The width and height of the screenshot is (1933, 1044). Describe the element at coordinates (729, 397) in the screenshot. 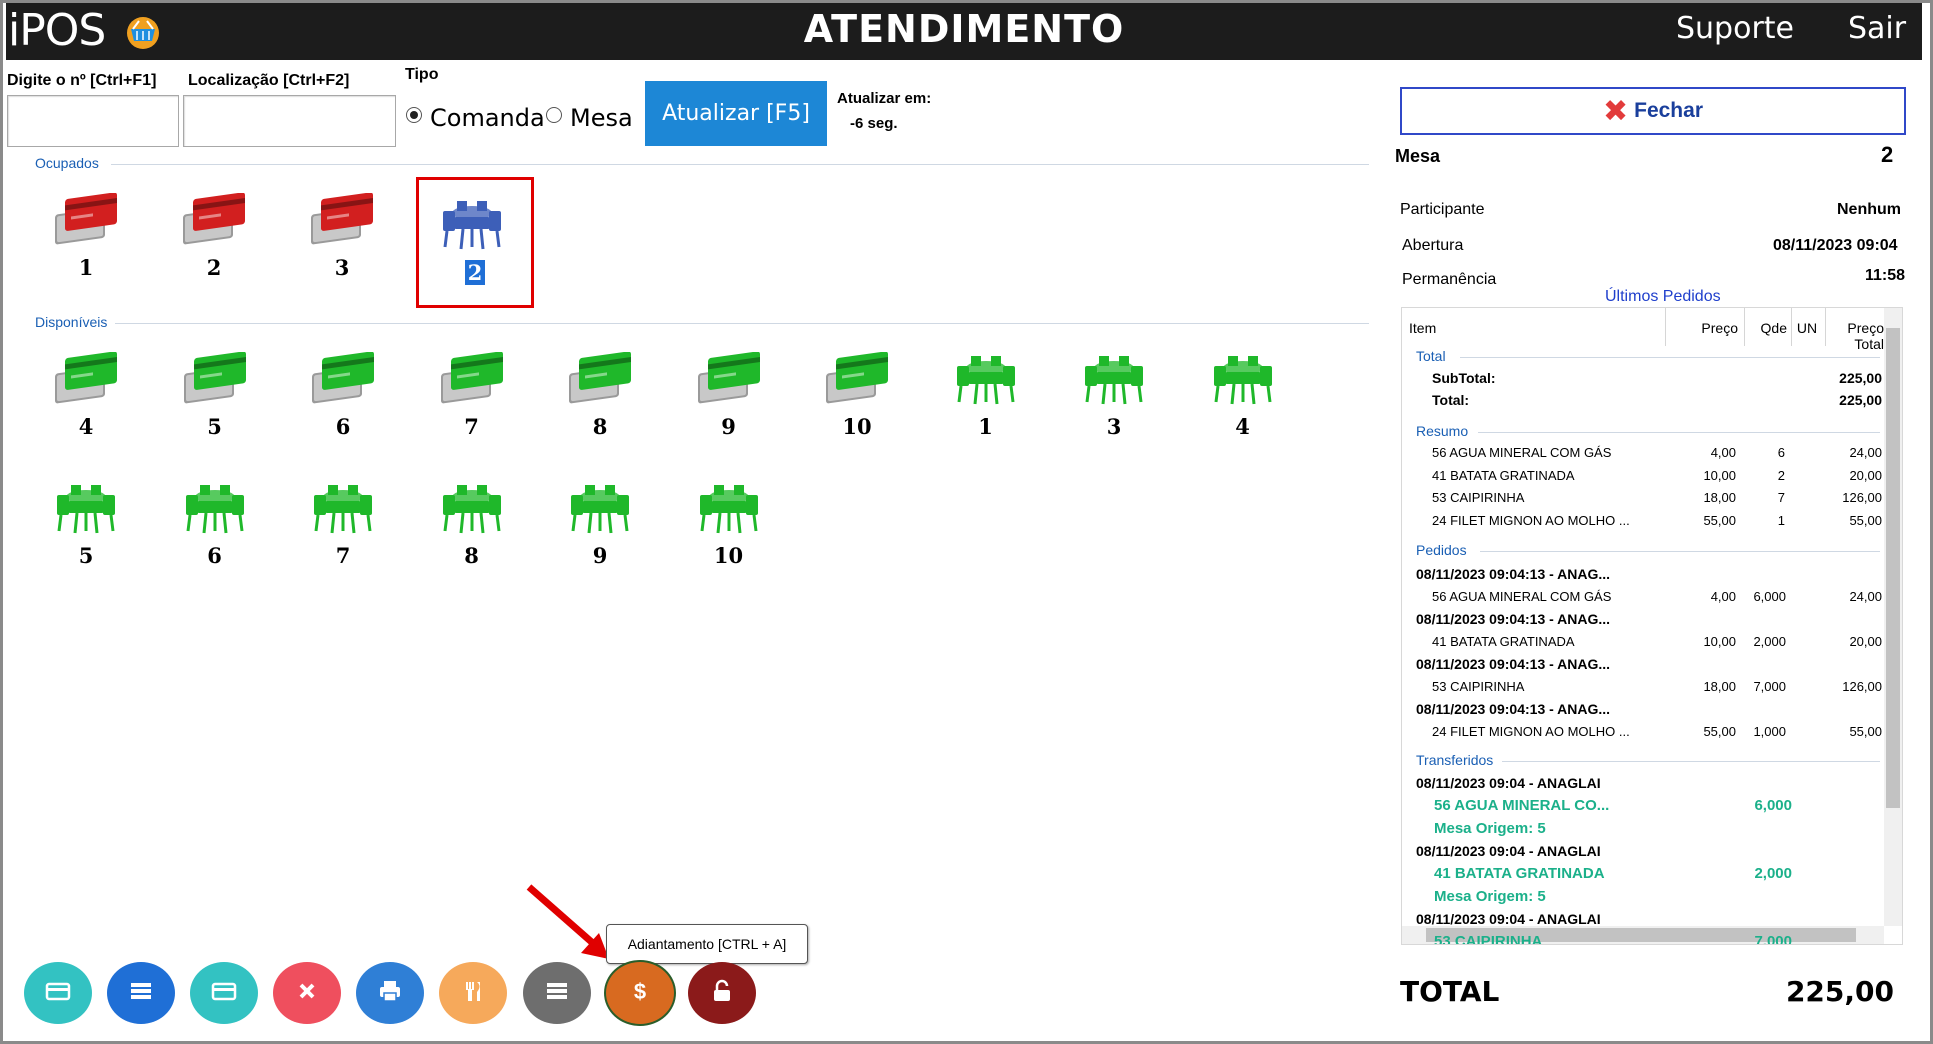

I see `comanda-tile-9: 9` at that location.